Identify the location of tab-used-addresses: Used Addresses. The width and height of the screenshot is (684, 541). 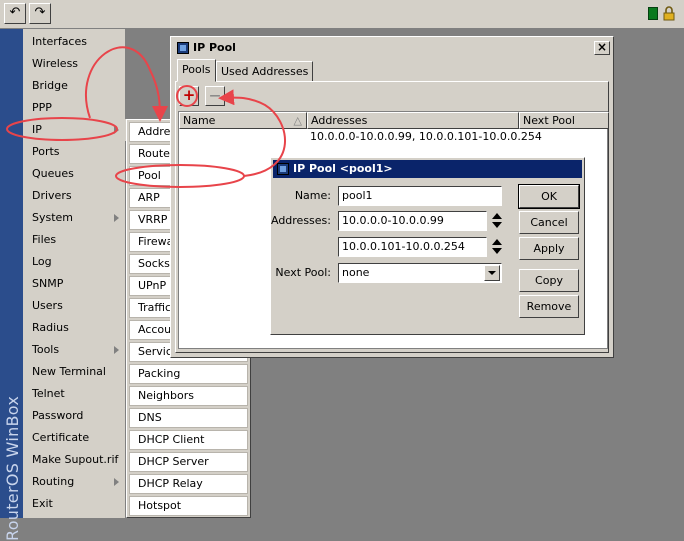
(265, 71).